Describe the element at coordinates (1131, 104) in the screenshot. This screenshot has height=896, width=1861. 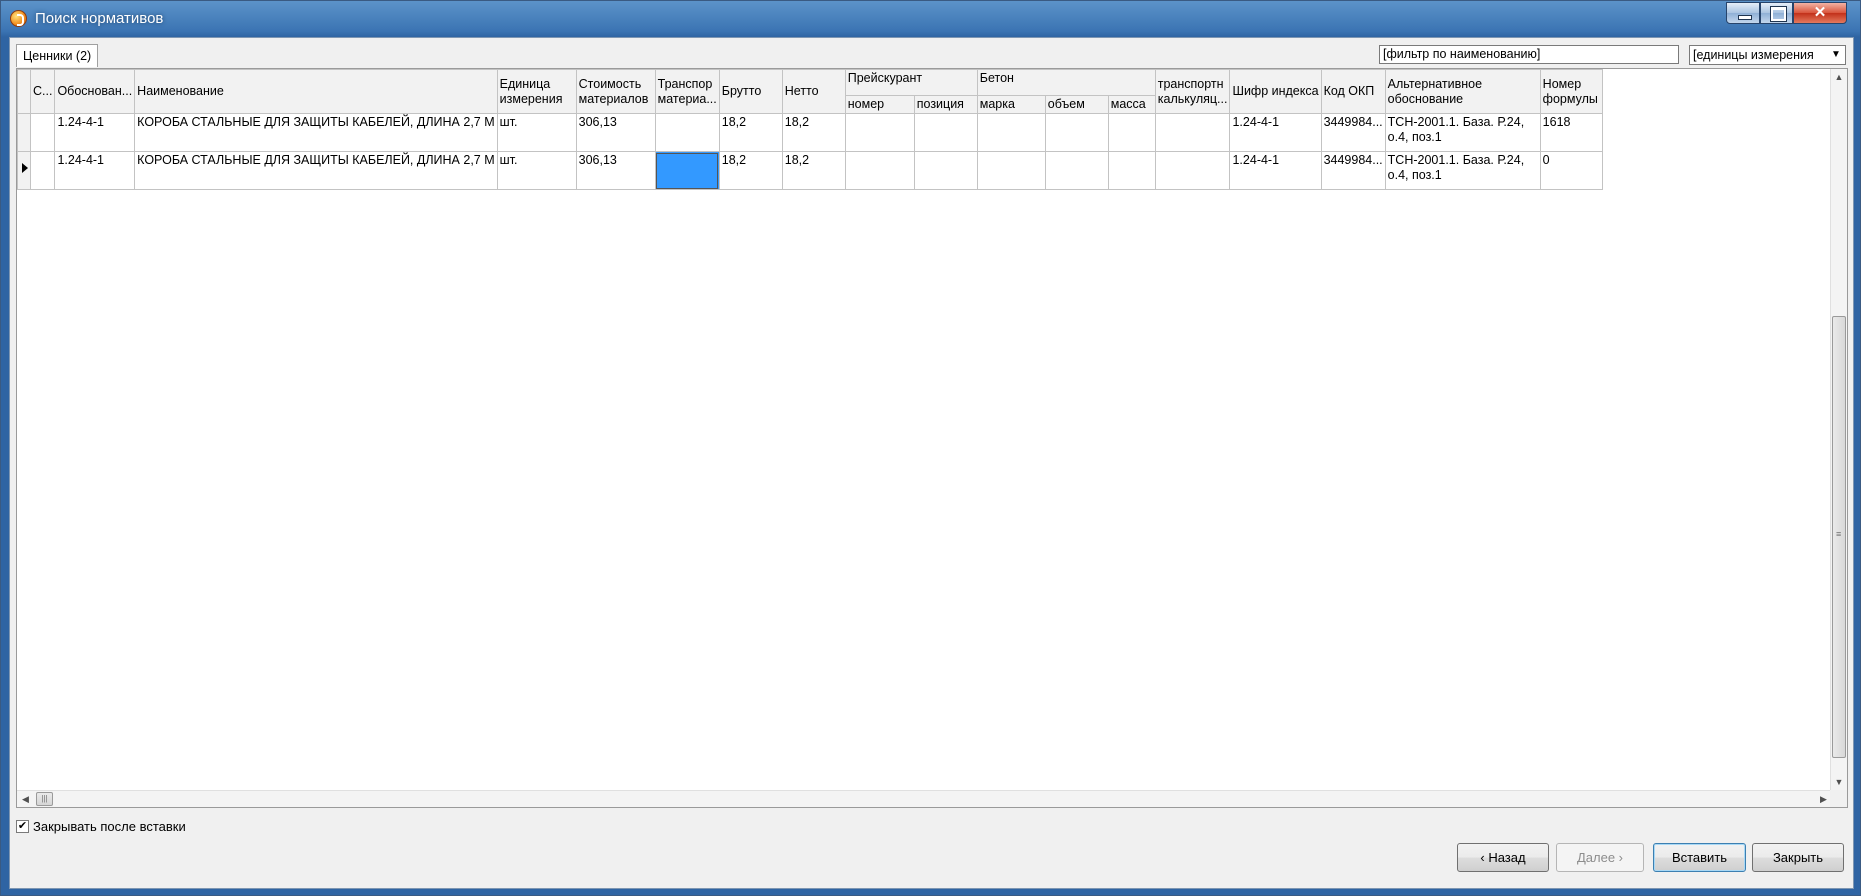
I see `header-beton-massa: масса` at that location.